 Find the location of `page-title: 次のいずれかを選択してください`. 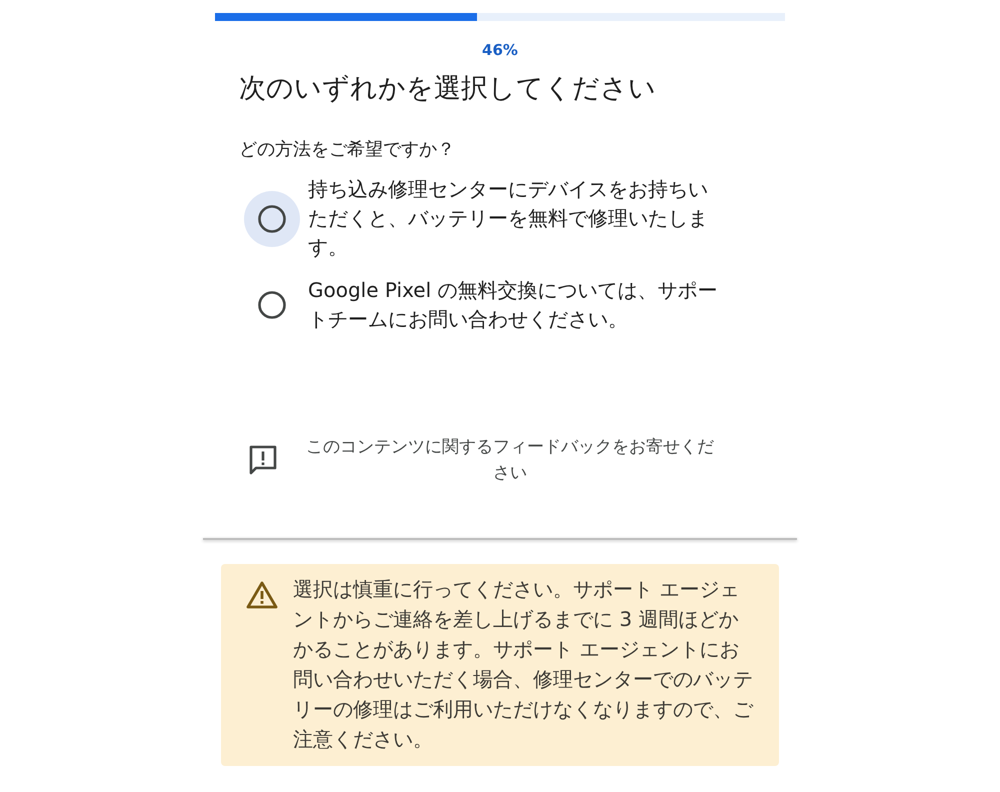

page-title: 次のいずれかを選択してください is located at coordinates (448, 89).